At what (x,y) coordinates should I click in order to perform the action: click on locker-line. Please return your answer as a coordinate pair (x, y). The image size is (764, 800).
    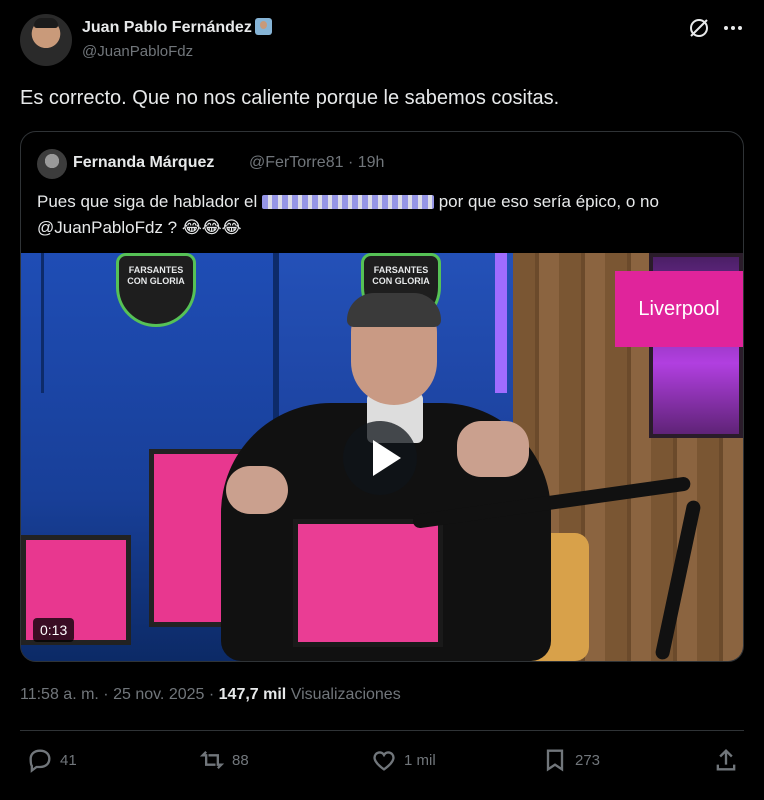
    Looking at the image, I should click on (42, 323).